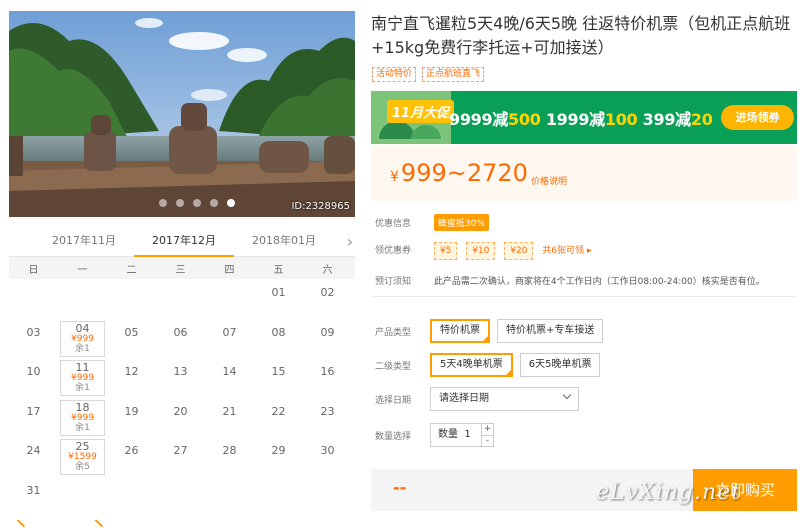 The width and height of the screenshot is (800, 528). I want to click on calendar-day: 18 ¥999 余1, so click(82, 418).